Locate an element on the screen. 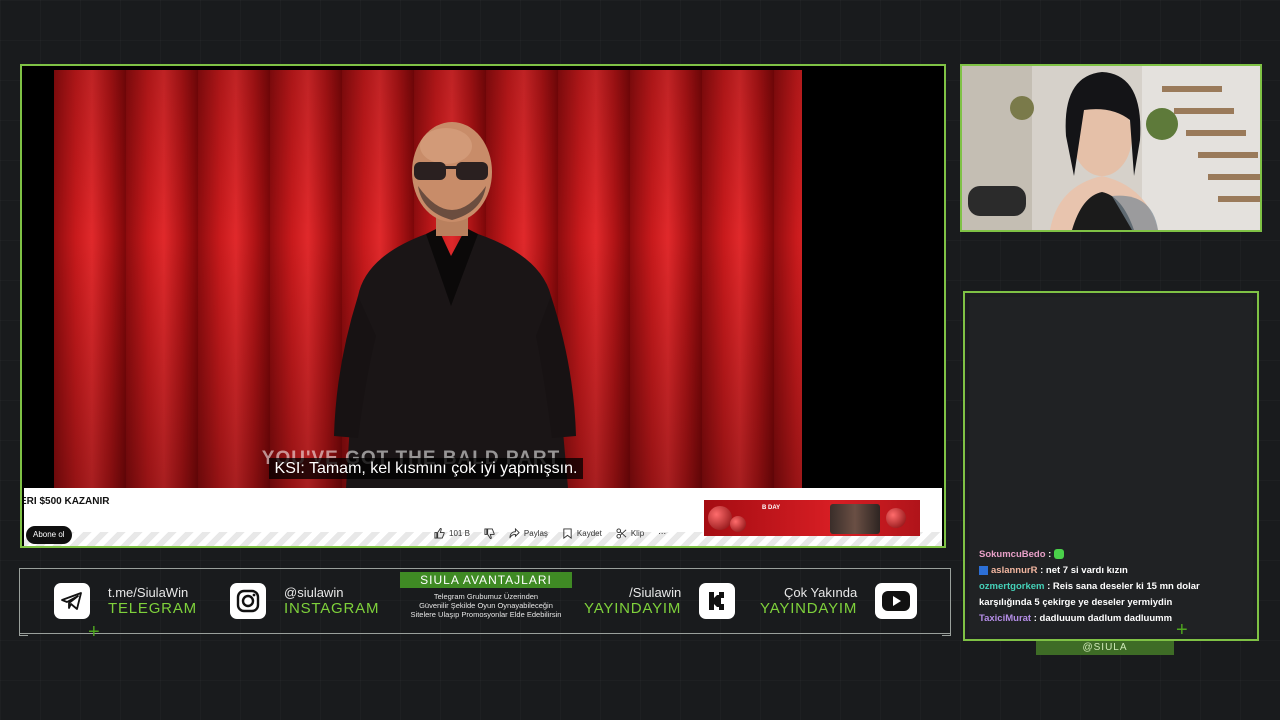  bookmark-icon is located at coordinates (567, 533).